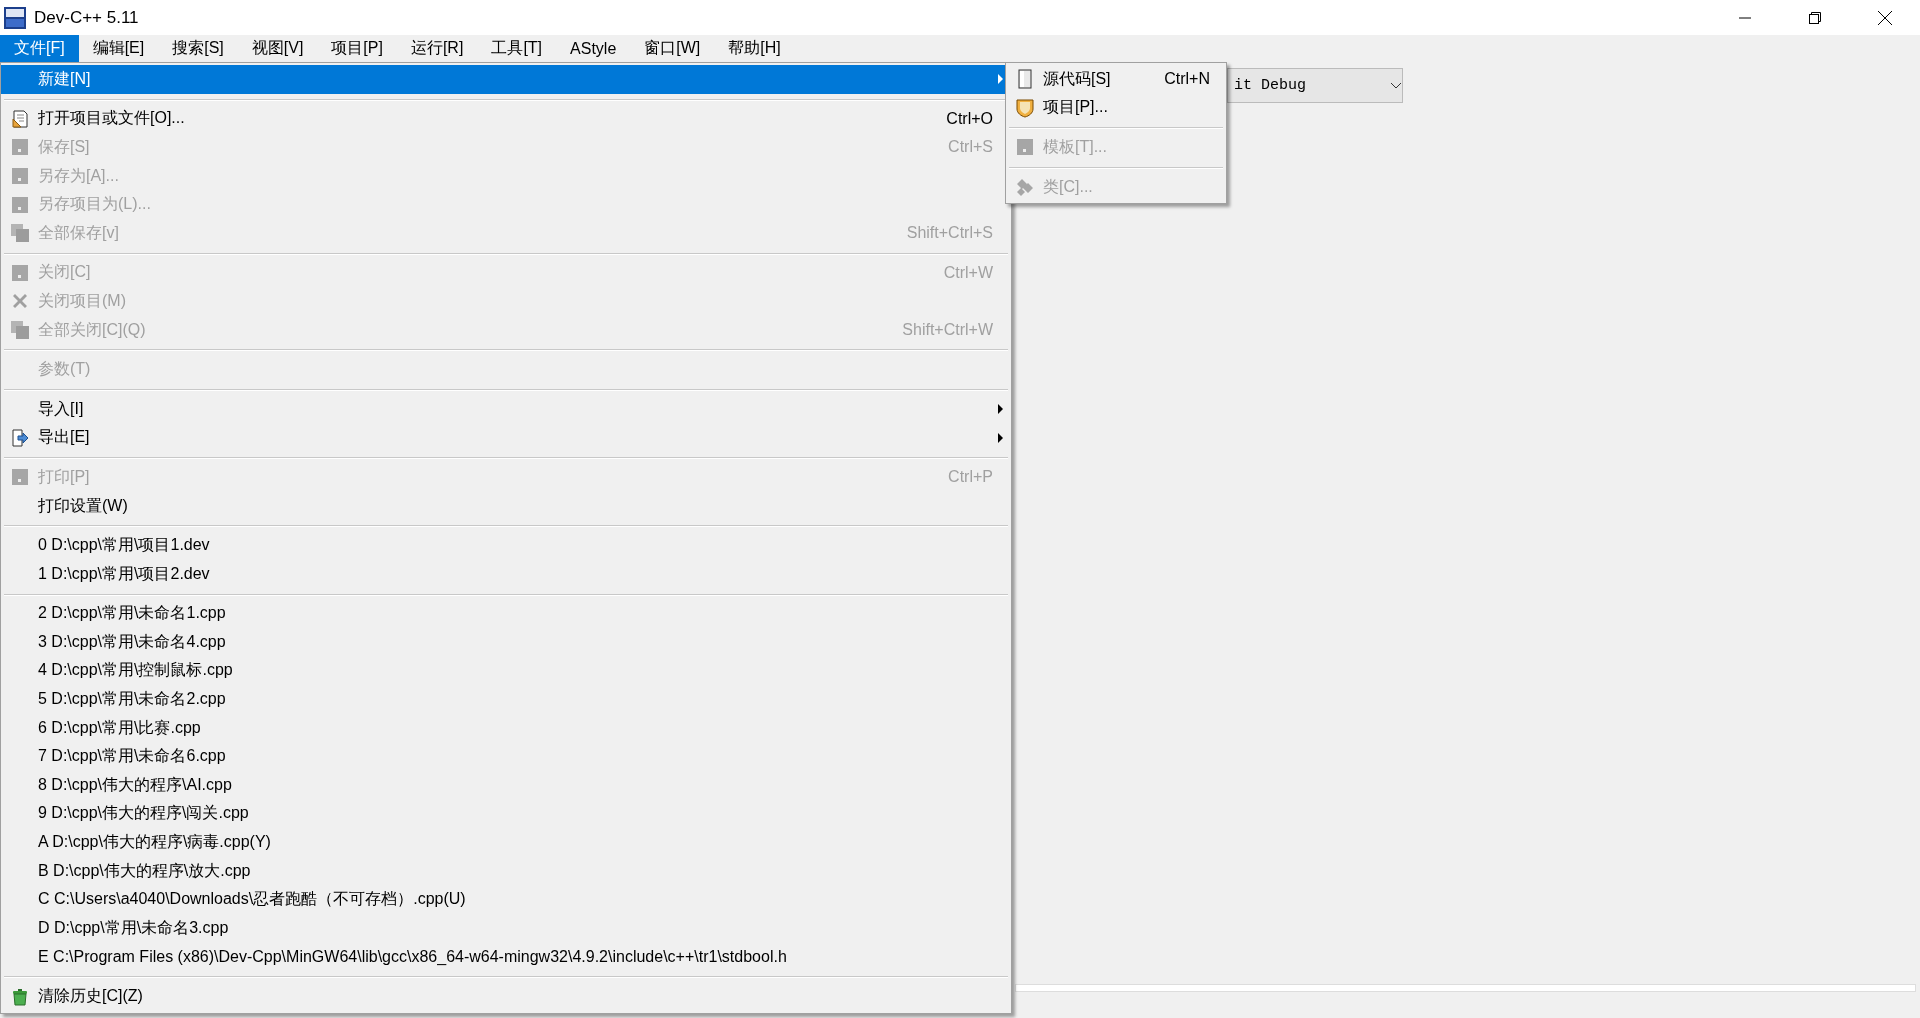  What do you see at coordinates (1315, 85) in the screenshot?
I see `build-config-dropdown: it Debug` at bounding box center [1315, 85].